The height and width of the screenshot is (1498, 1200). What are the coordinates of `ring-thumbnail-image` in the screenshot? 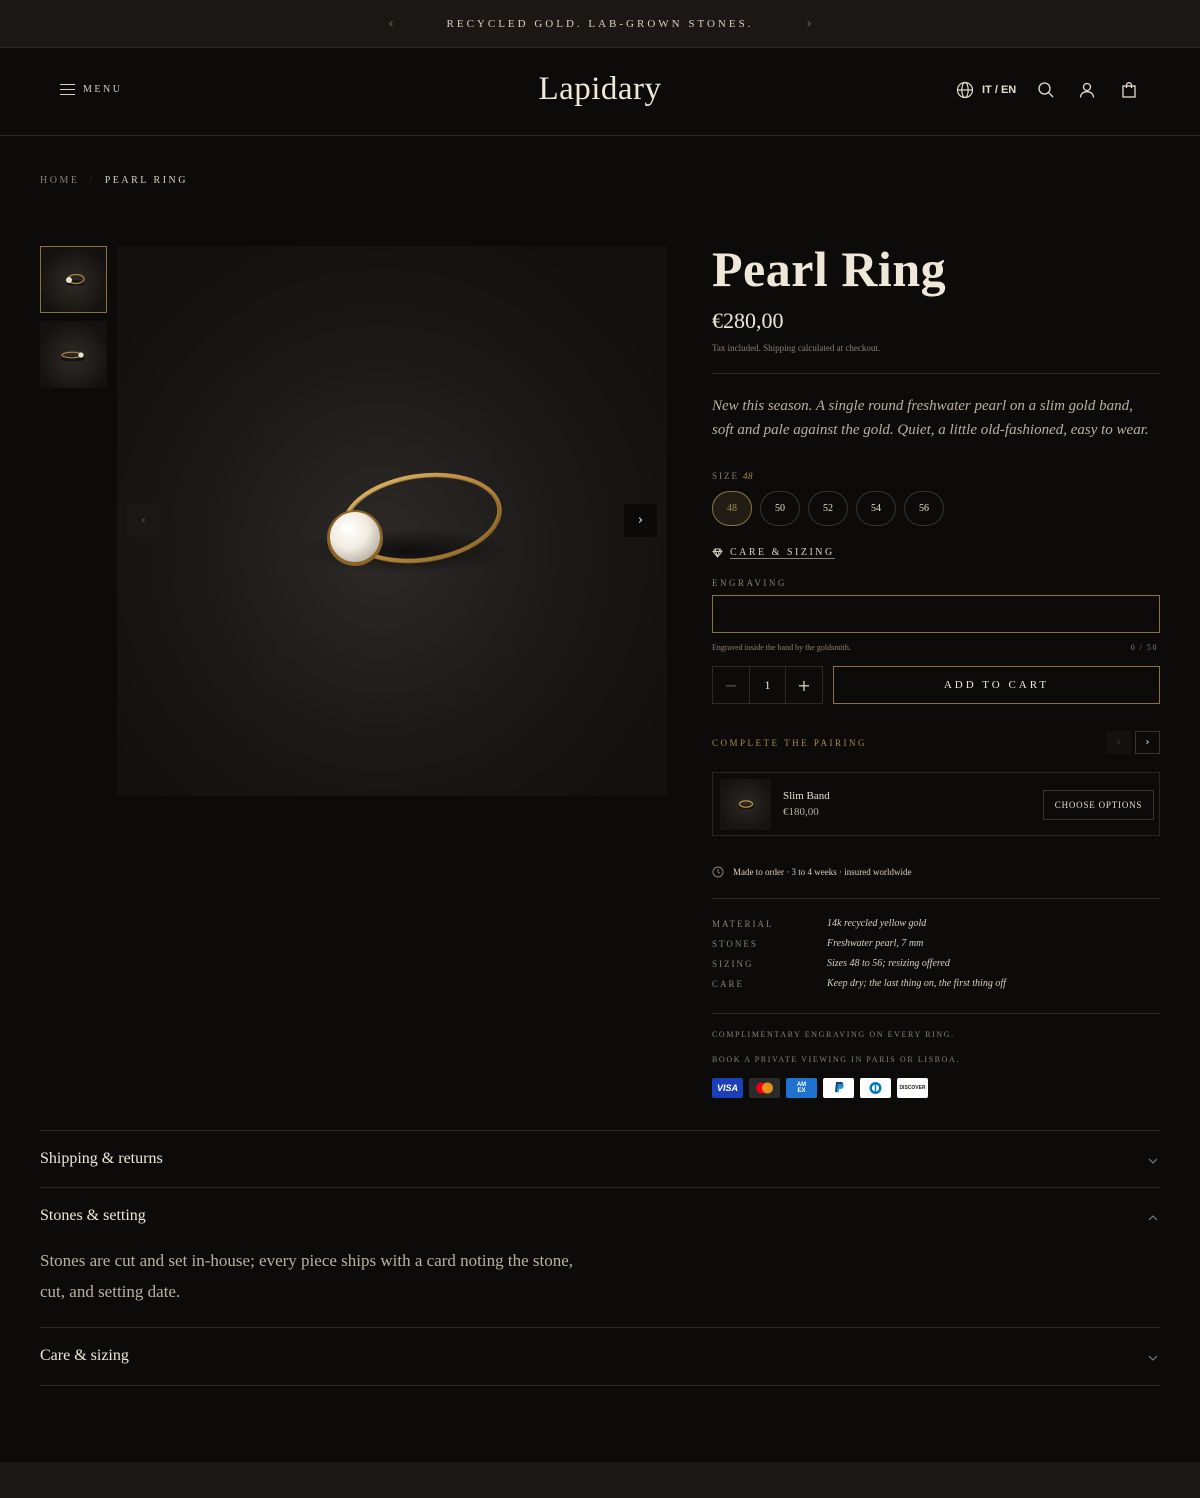 It's located at (75, 279).